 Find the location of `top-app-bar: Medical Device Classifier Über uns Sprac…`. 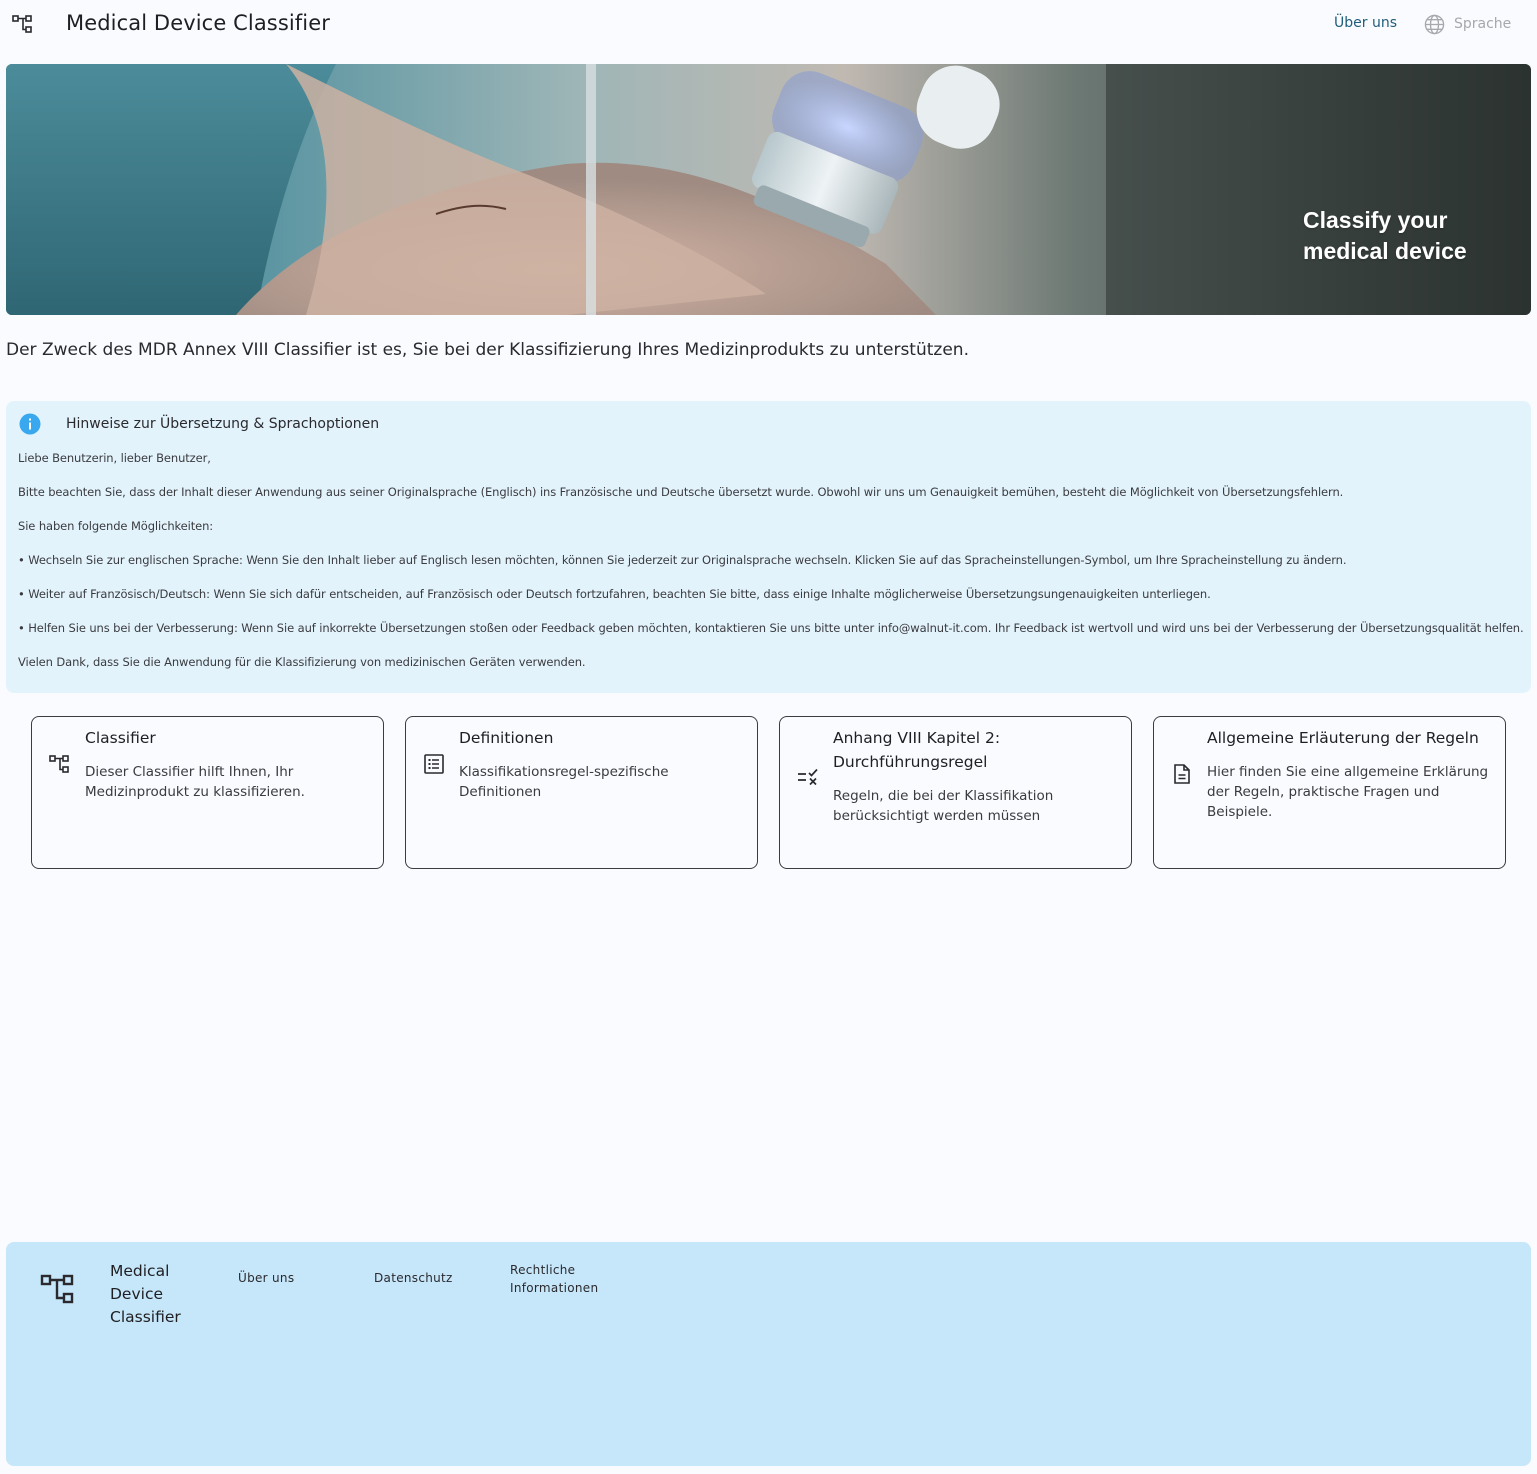

top-app-bar: Medical Device Classifier Über uns Sprac… is located at coordinates (768, 24).